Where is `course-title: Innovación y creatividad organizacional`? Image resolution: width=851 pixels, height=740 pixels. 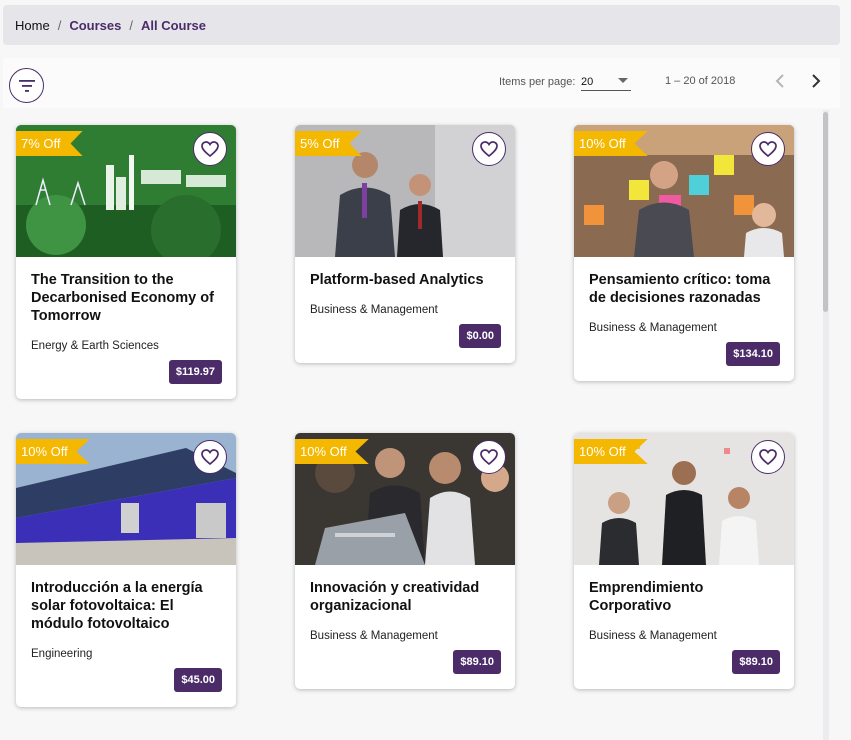 course-title: Innovación y creatividad organizacional is located at coordinates (405, 597).